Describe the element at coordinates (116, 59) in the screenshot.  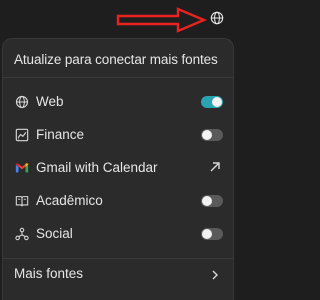
I see `upgrade-message: Atualize para conectar mais fontes` at that location.